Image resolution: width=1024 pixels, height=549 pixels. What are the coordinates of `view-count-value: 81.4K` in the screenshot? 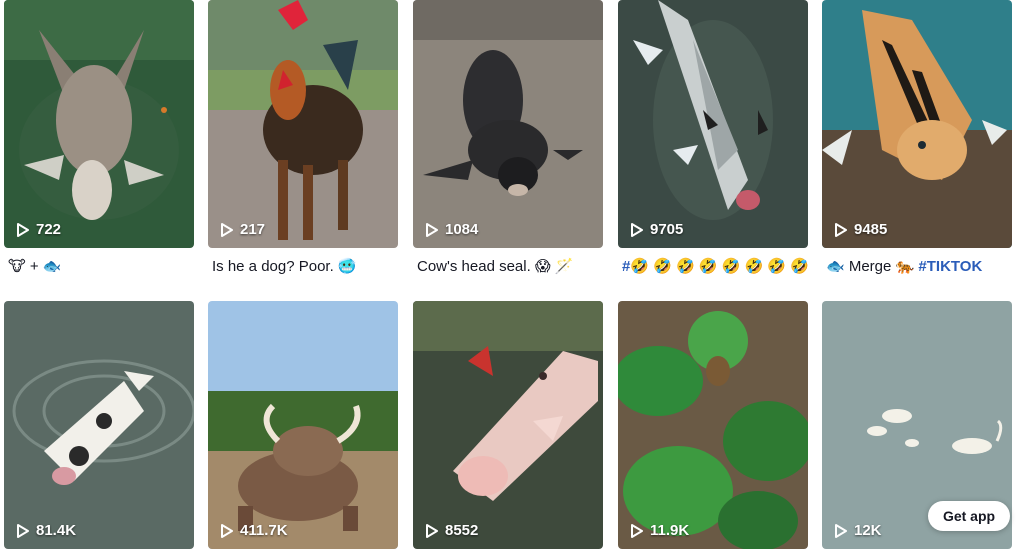 It's located at (56, 530).